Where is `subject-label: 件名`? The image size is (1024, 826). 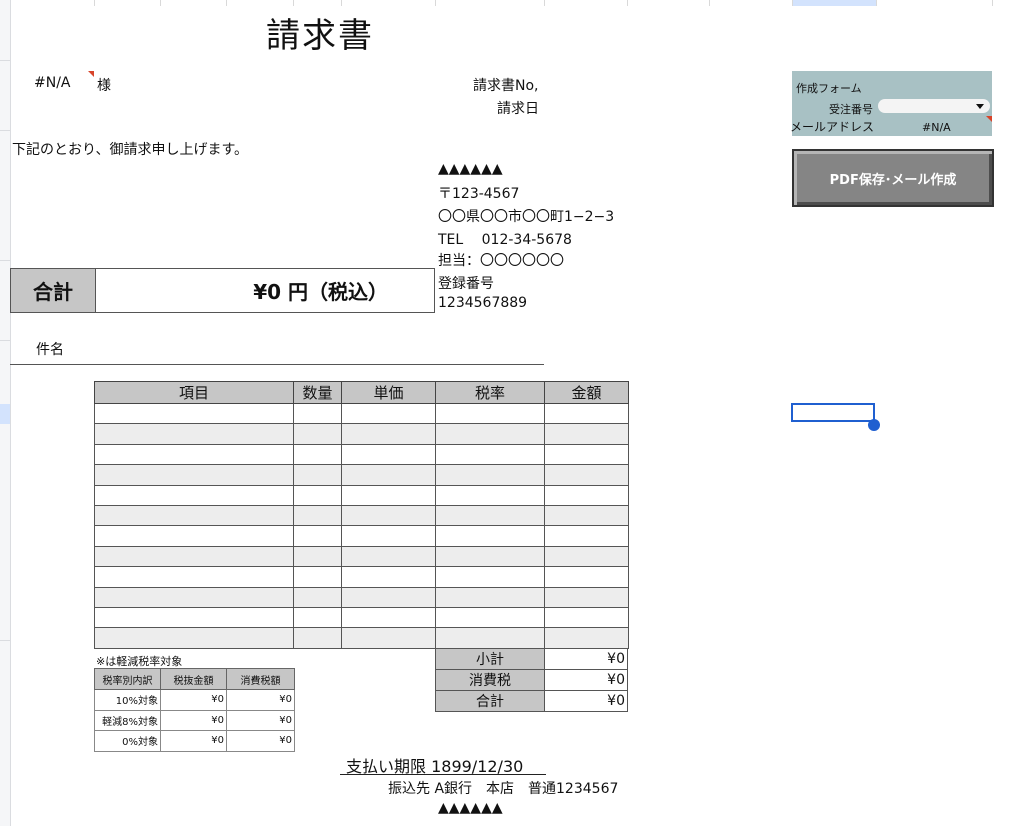 subject-label: 件名 is located at coordinates (50, 350).